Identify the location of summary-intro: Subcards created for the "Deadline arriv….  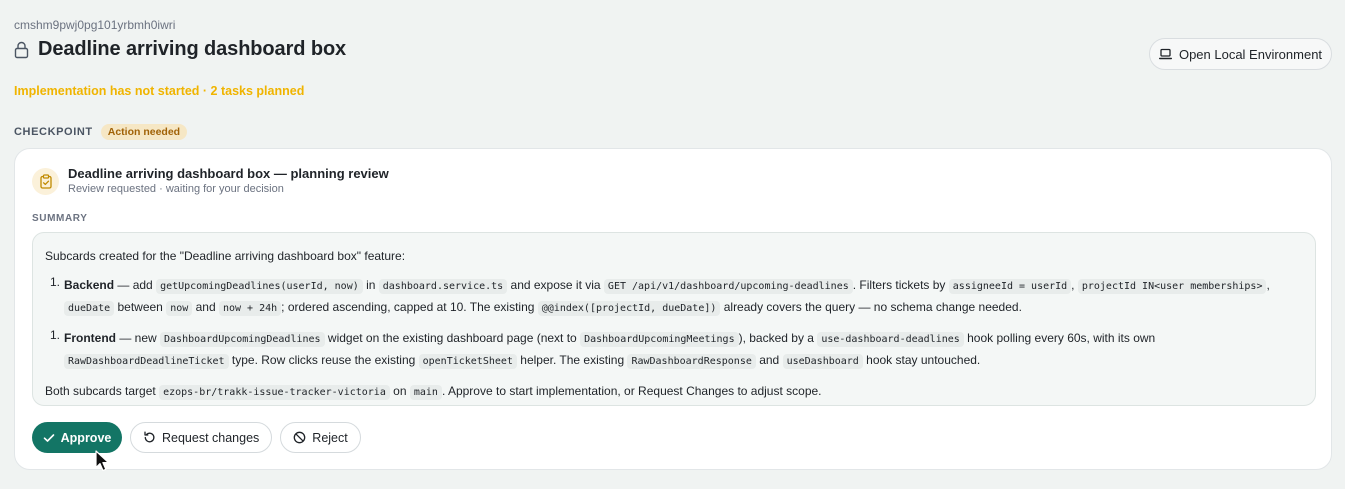
(225, 256).